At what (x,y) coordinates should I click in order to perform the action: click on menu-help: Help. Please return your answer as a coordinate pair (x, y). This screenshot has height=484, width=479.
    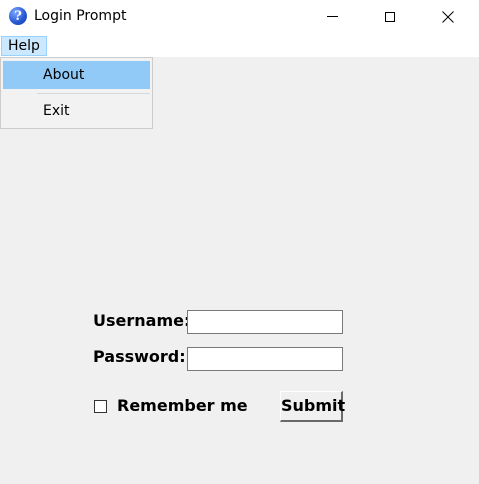
    Looking at the image, I should click on (24, 46).